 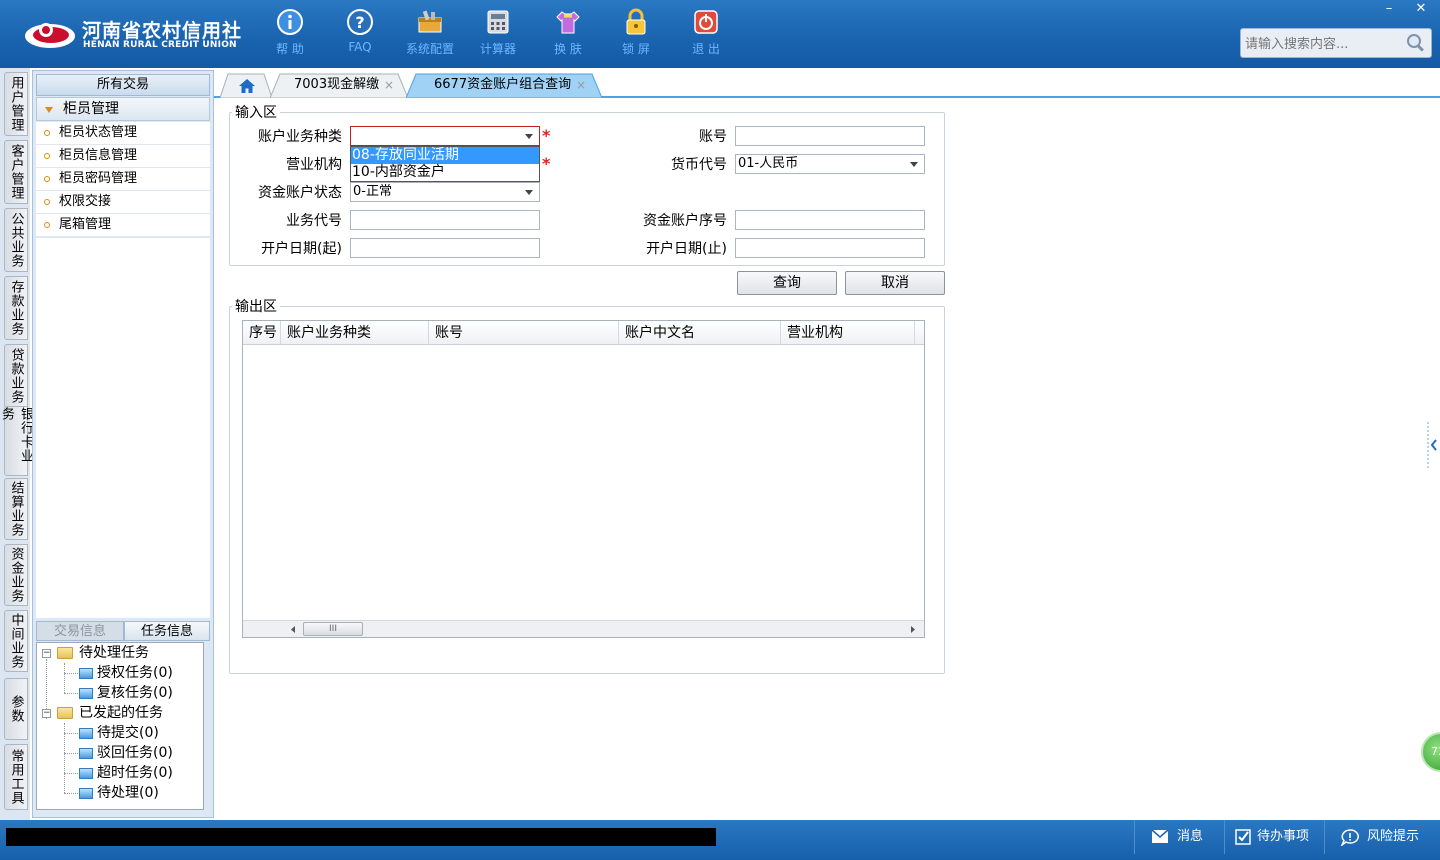 I want to click on search-icon, so click(x=1416, y=43).